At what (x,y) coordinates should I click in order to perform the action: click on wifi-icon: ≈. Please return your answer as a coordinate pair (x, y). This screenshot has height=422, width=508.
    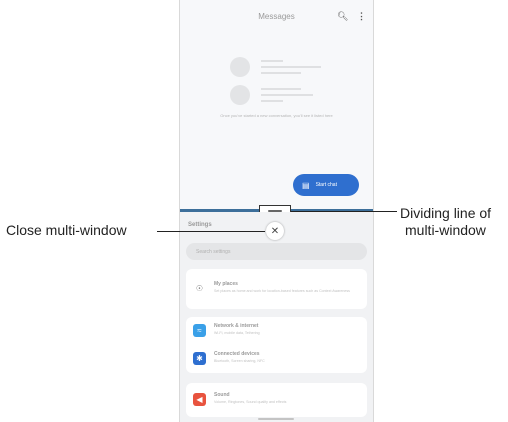
    Looking at the image, I should click on (199, 330).